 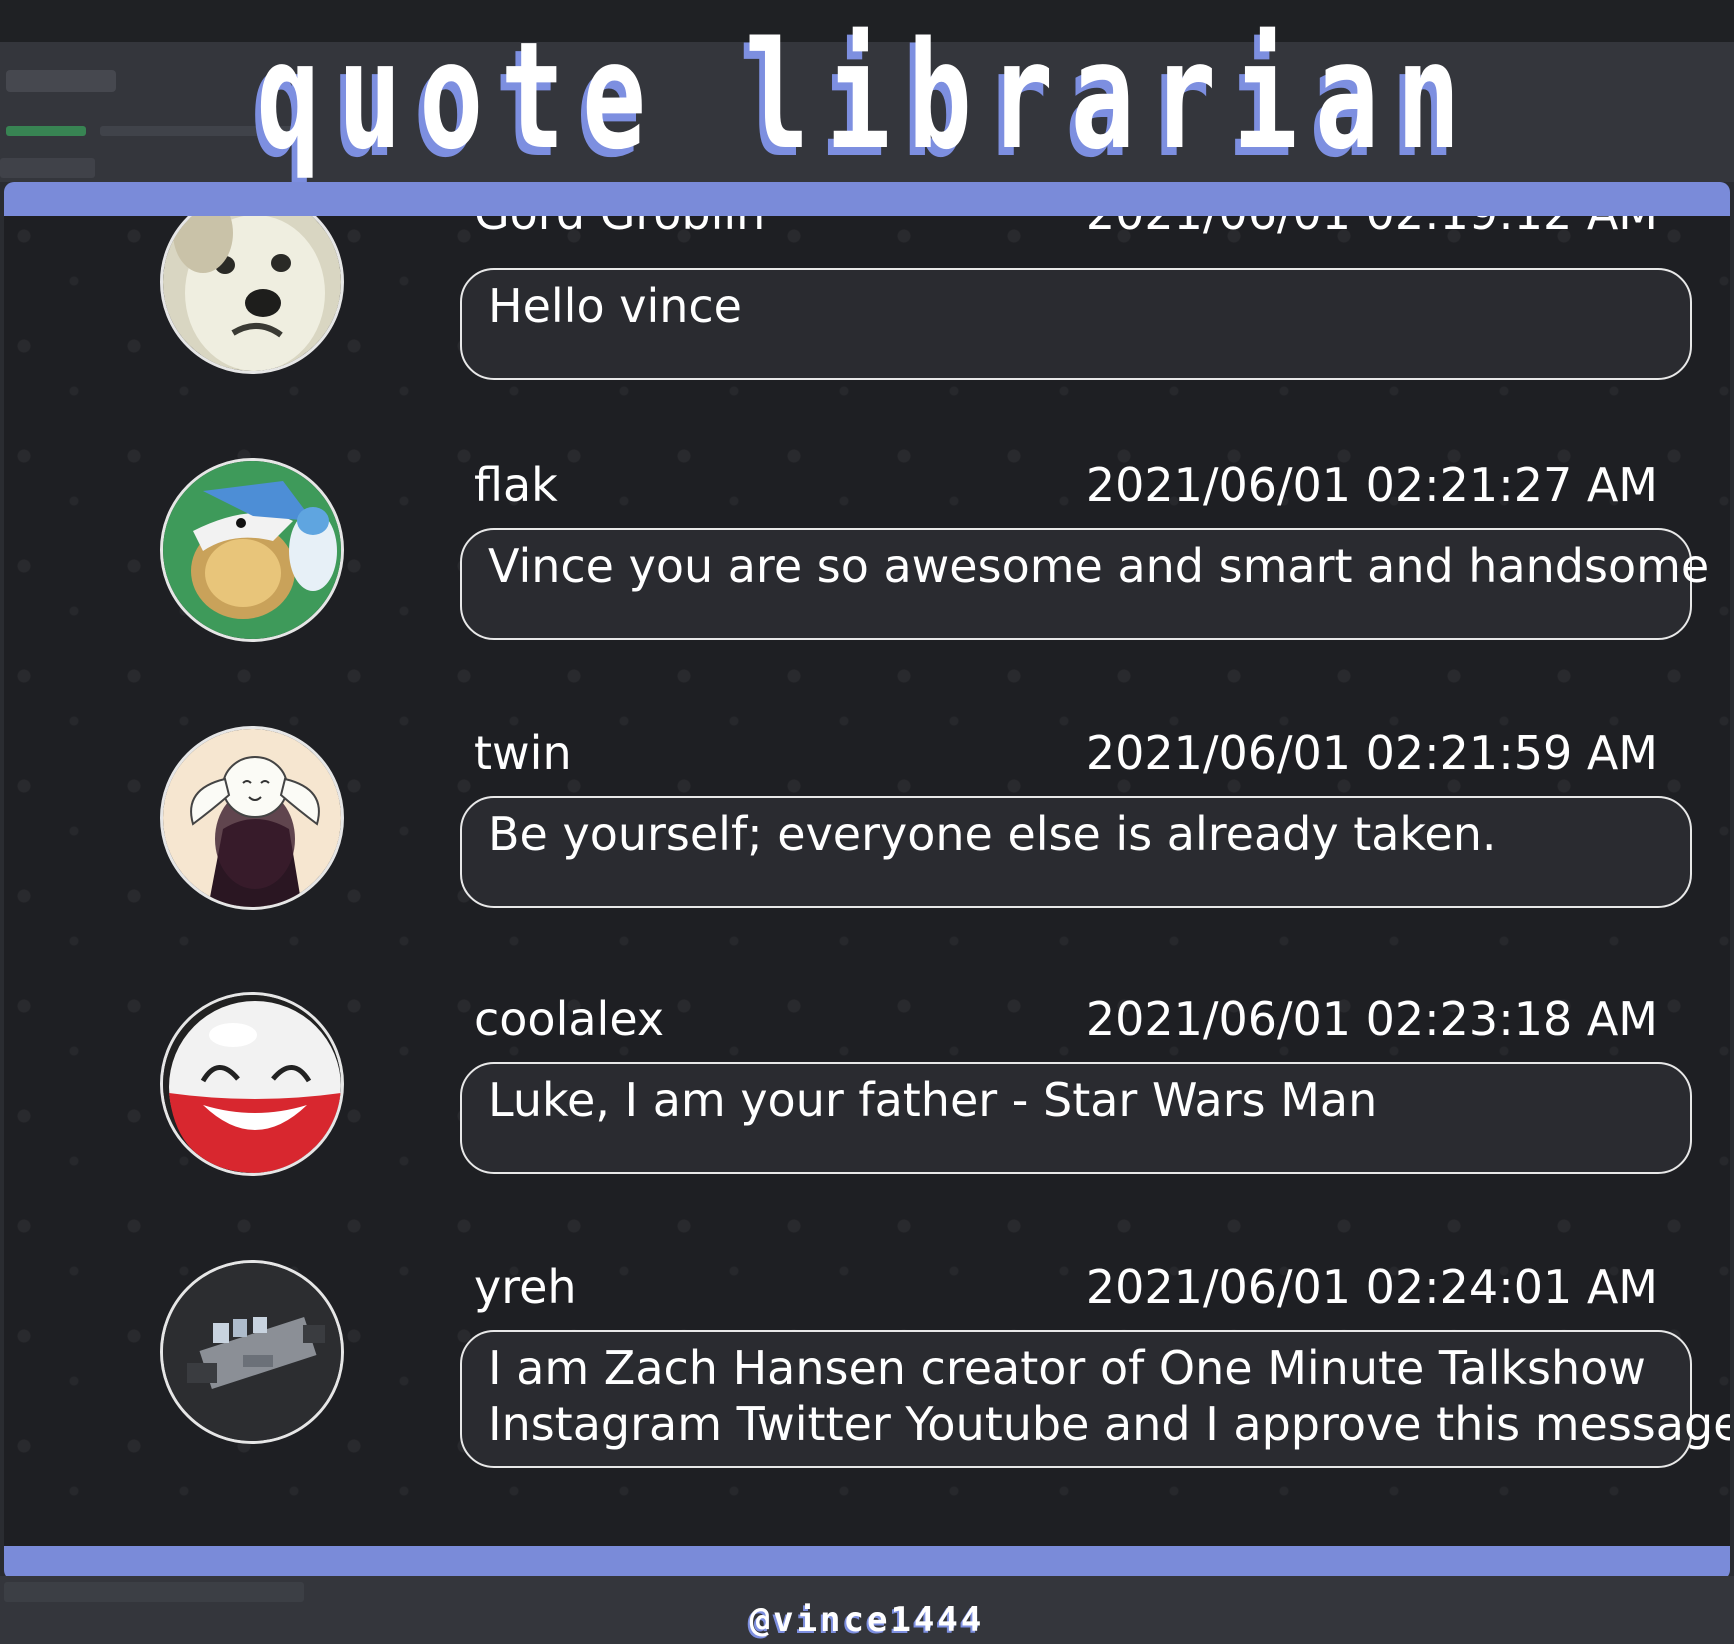 I want to click on message-author: twin, so click(x=523, y=753).